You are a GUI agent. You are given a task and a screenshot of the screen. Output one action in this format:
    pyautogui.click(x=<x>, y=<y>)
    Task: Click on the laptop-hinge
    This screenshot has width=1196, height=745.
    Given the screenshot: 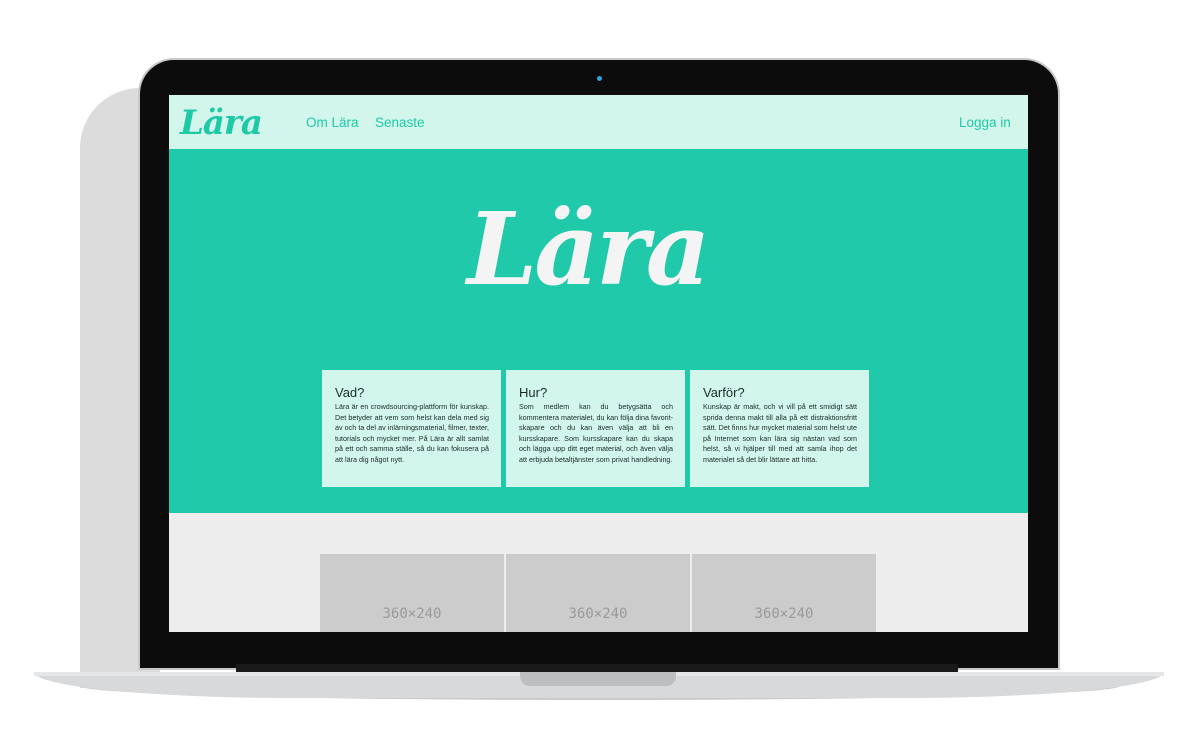 What is the action you would take?
    pyautogui.click(x=597, y=668)
    